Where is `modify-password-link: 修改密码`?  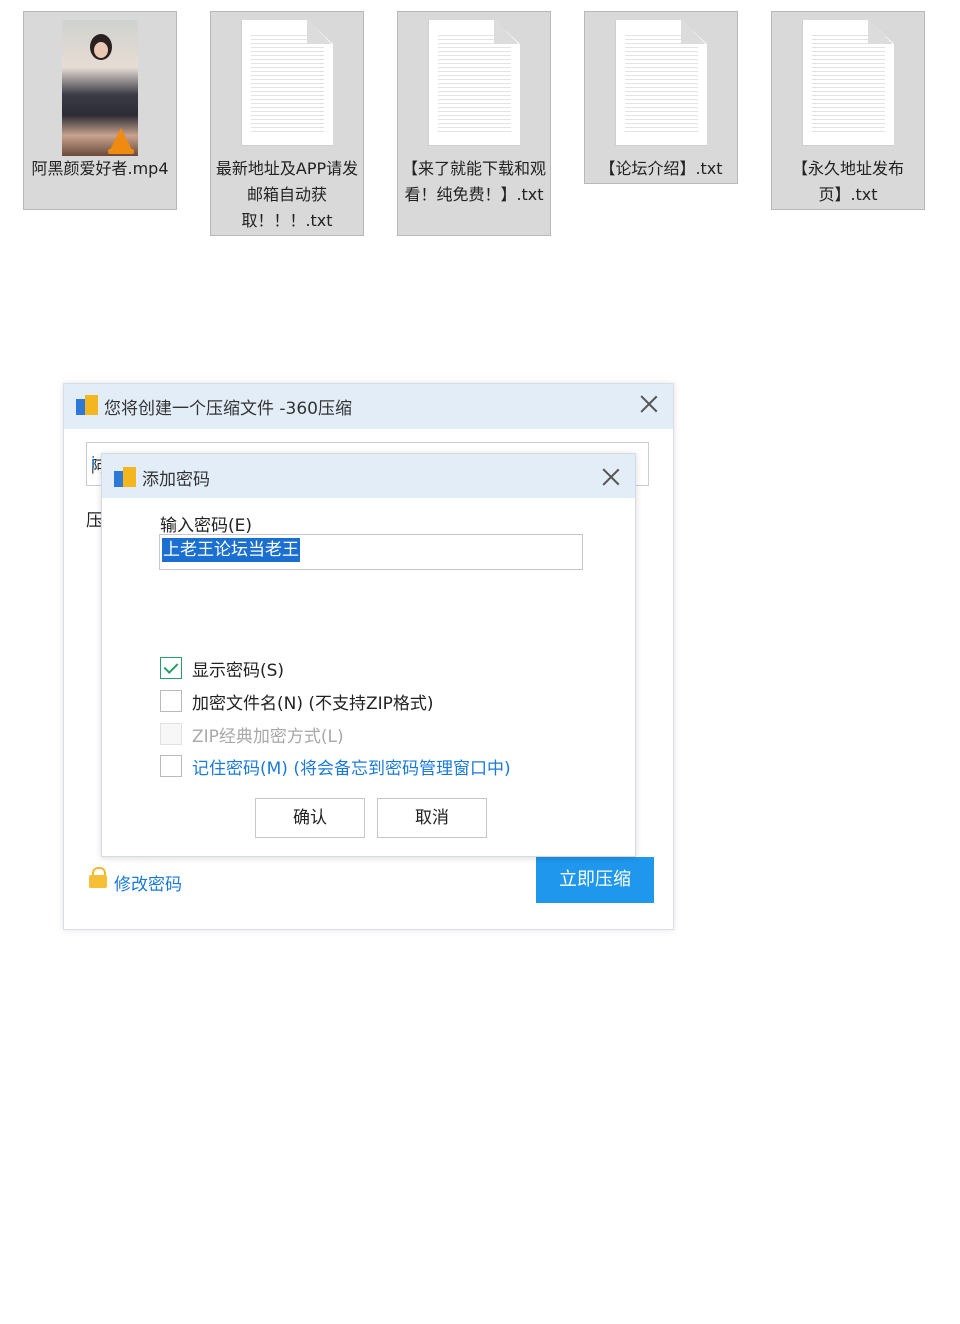 modify-password-link: 修改密码 is located at coordinates (148, 882).